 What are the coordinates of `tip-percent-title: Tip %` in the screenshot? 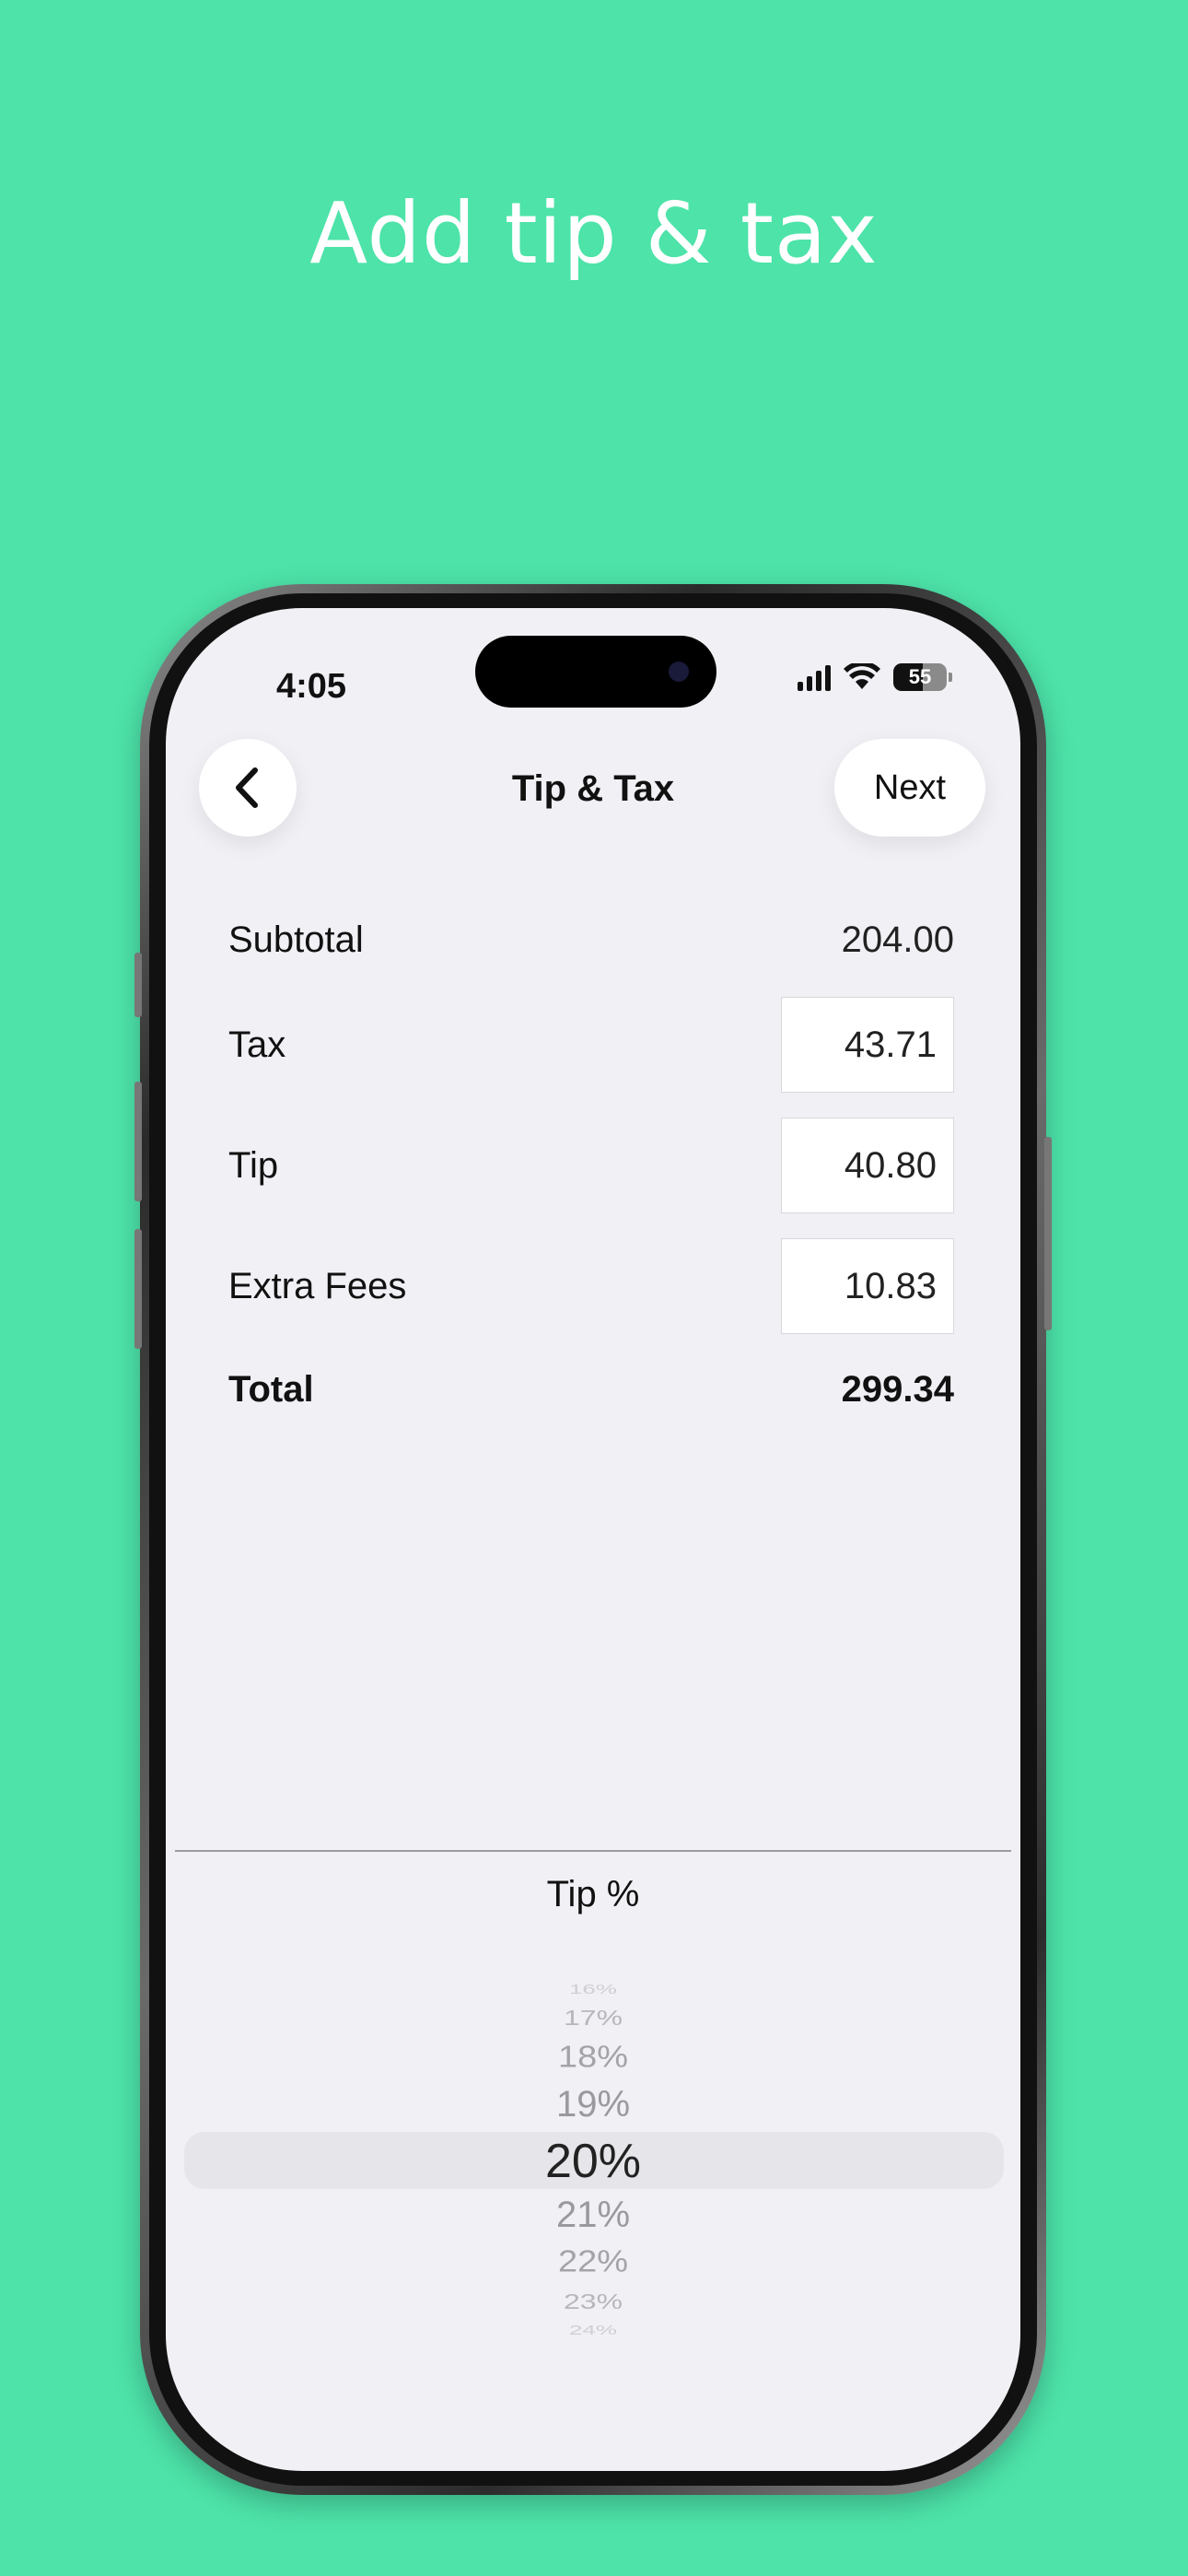 It's located at (593, 1894).